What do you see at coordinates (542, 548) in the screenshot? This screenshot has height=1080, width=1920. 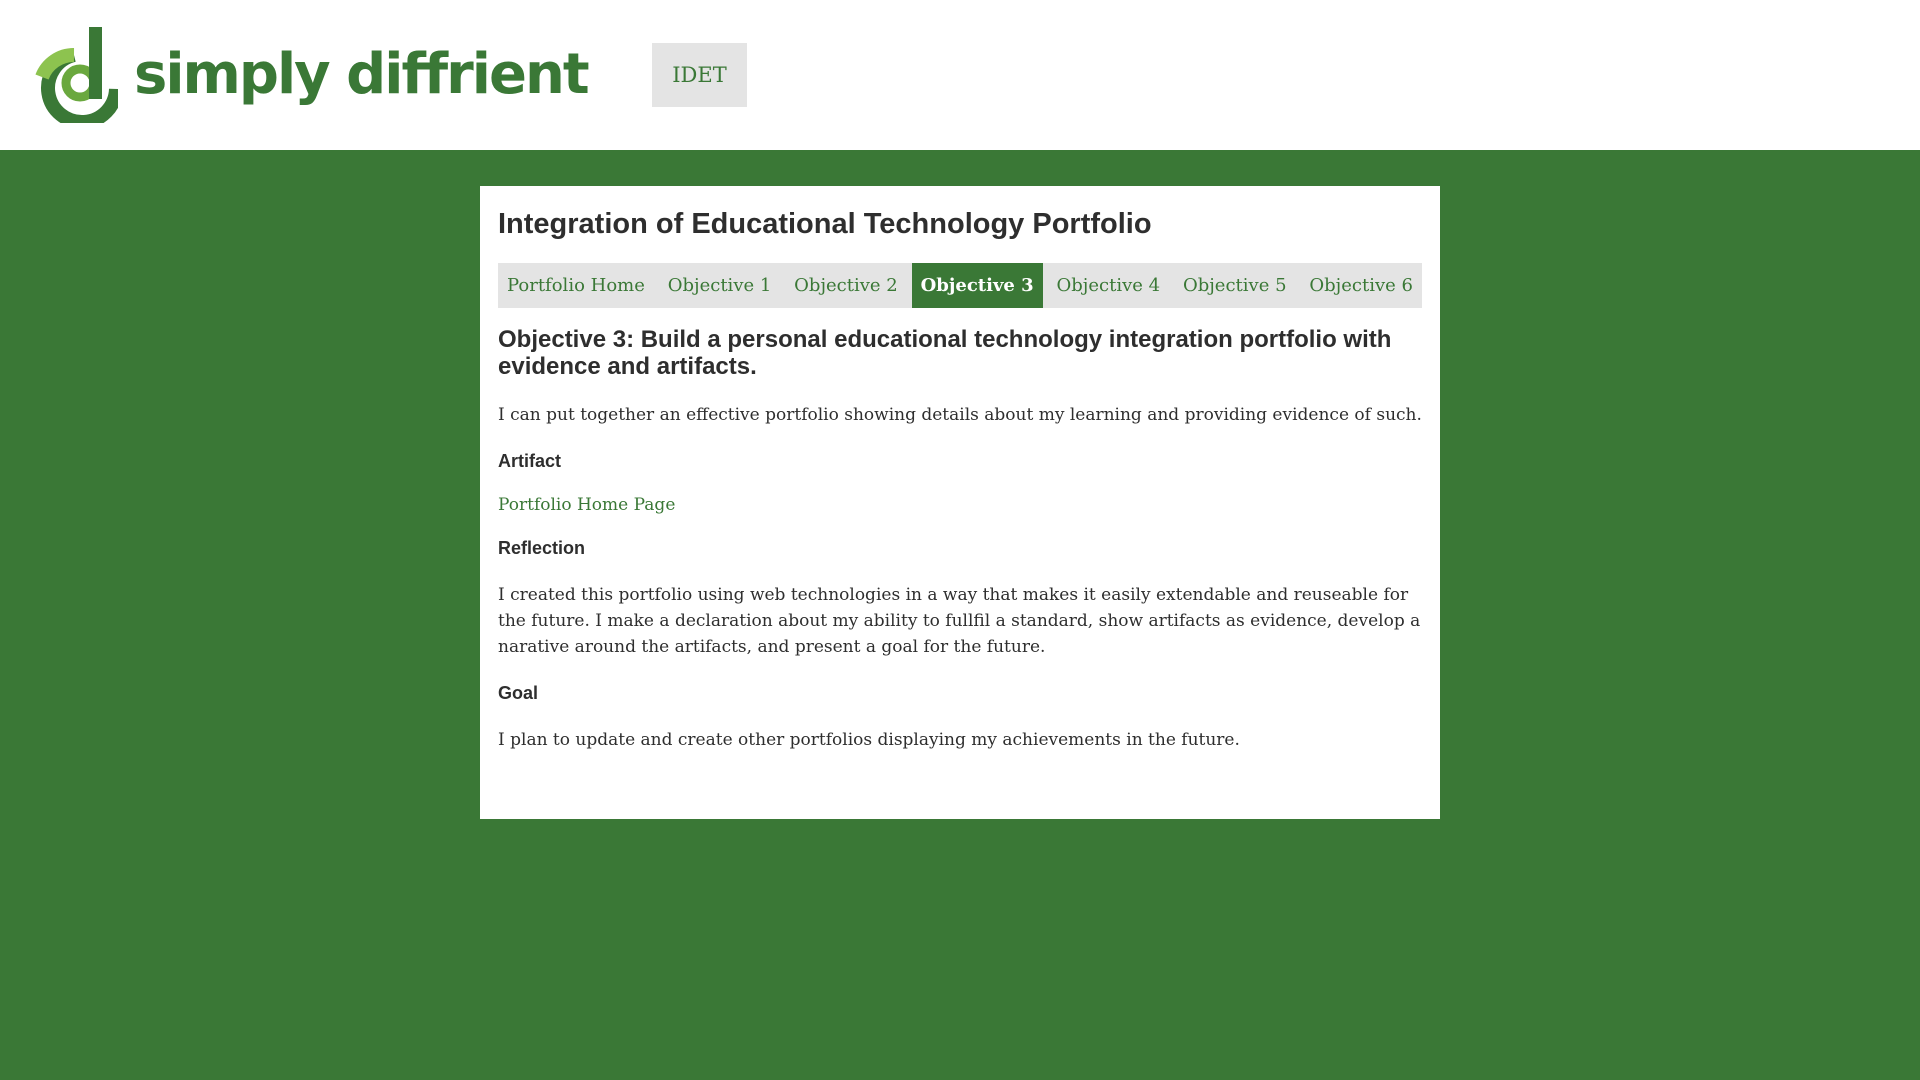 I see `reflection-heading: Reflection` at bounding box center [542, 548].